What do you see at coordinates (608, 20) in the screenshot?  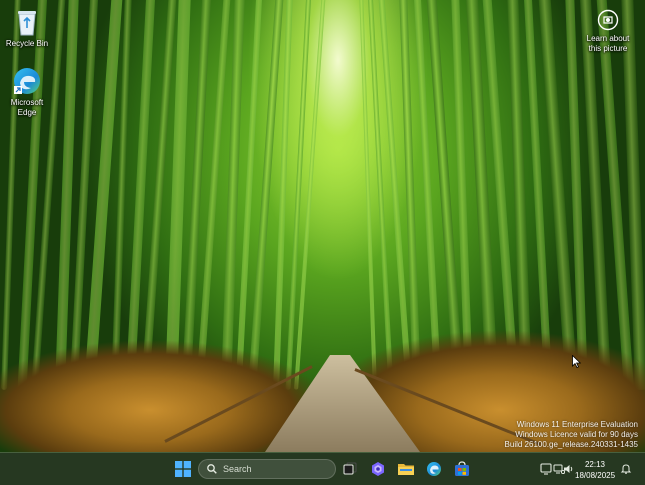 I see `learn-camera-icon` at bounding box center [608, 20].